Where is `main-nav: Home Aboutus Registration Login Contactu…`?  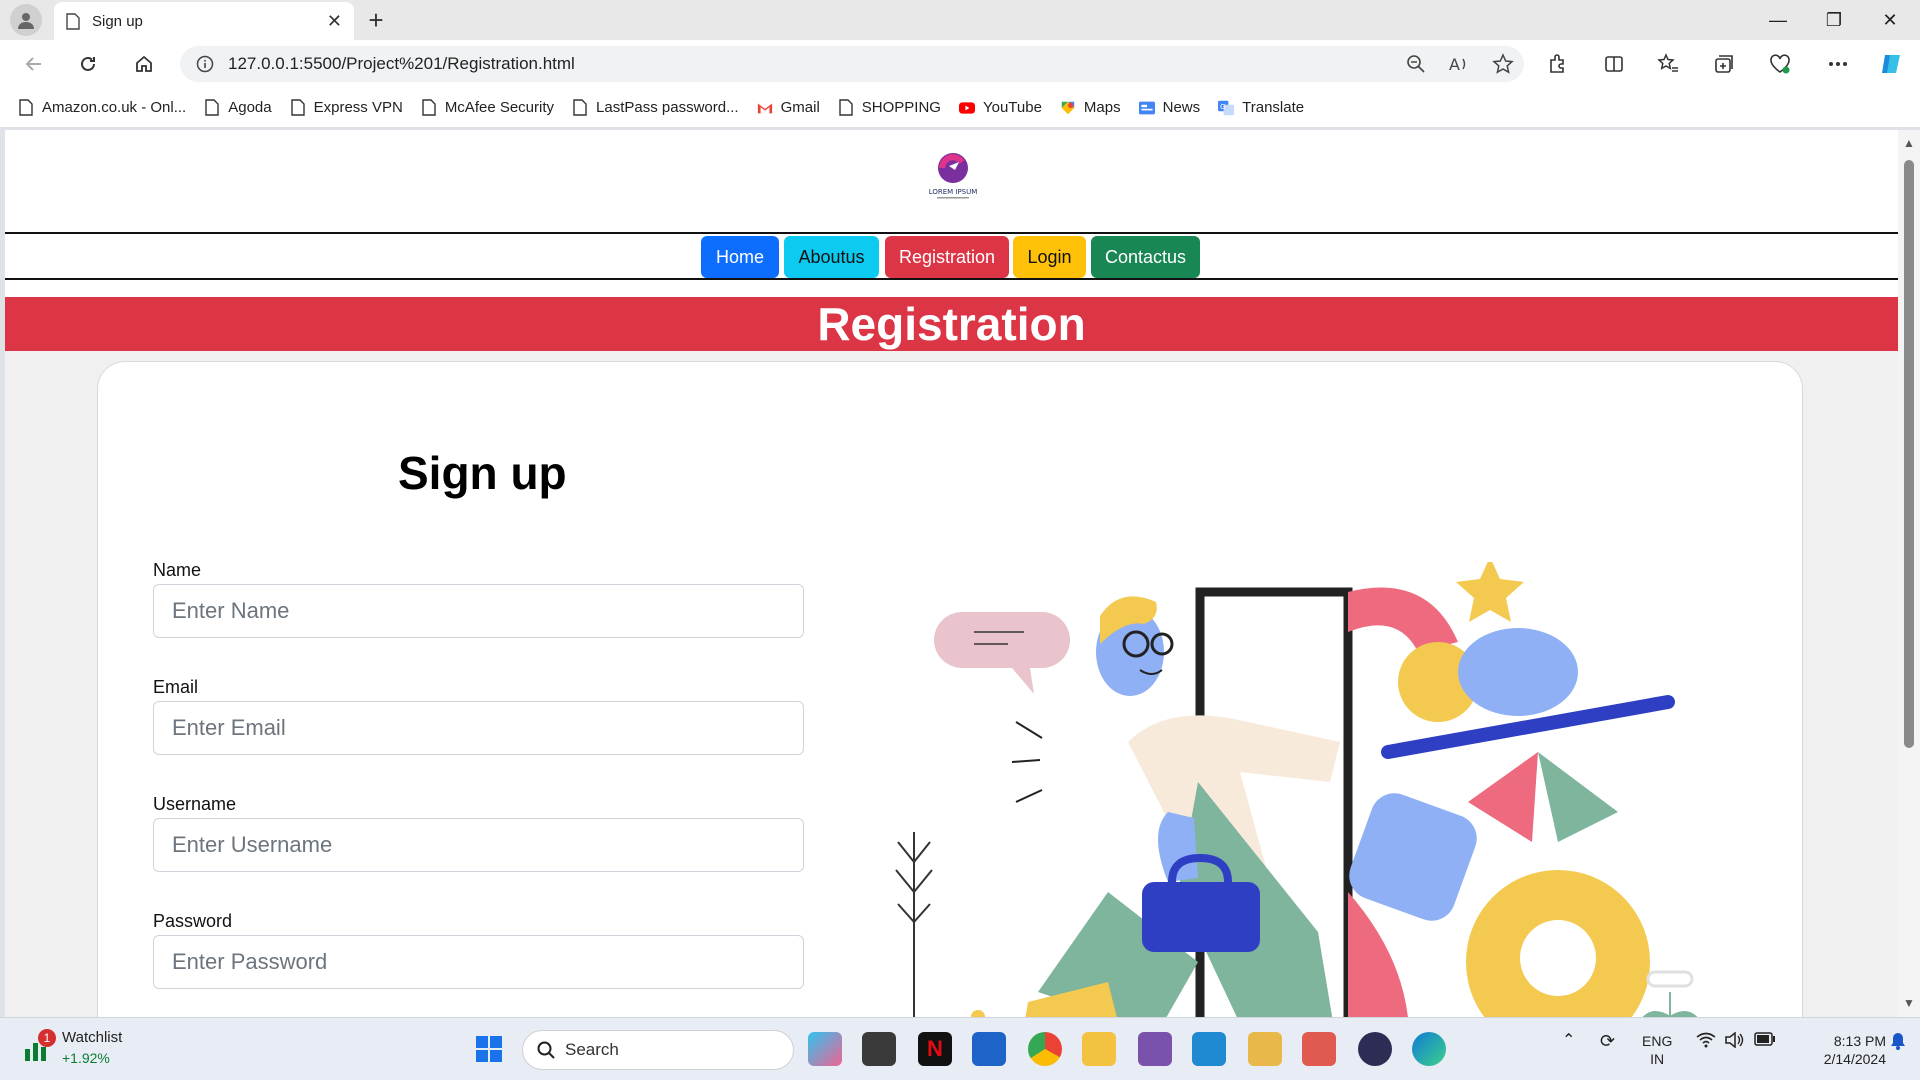
main-nav: Home Aboutus Registration Login Contactu… is located at coordinates (951, 256).